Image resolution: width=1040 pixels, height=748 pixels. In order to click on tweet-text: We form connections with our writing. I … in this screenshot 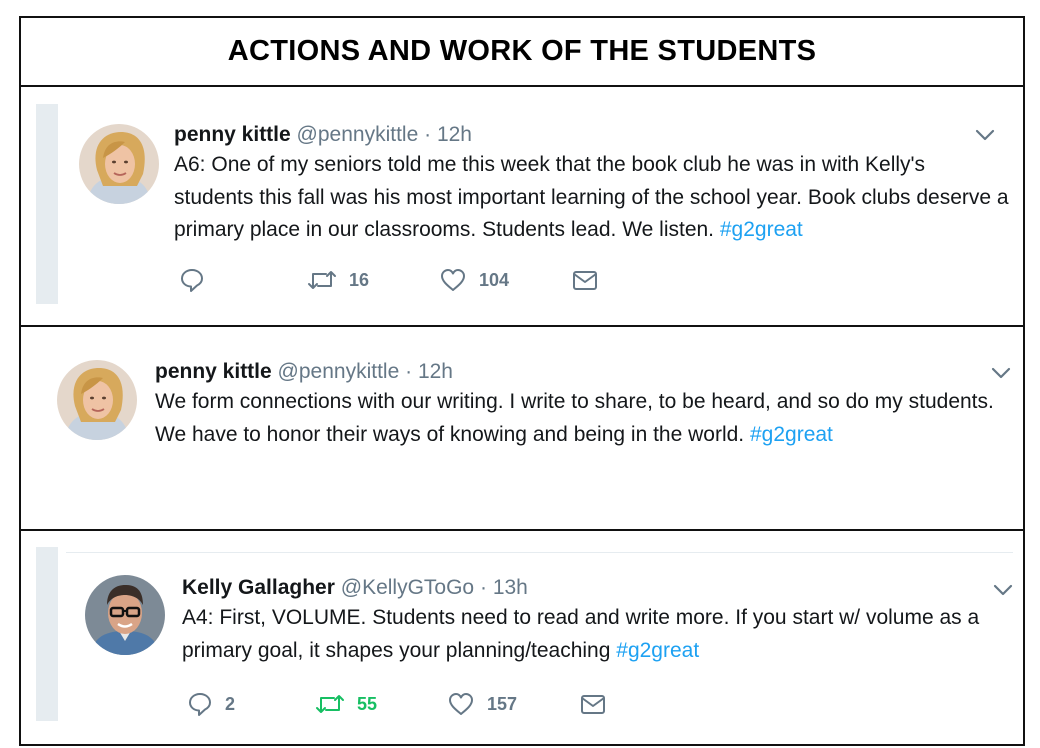, I will do `click(589, 418)`.